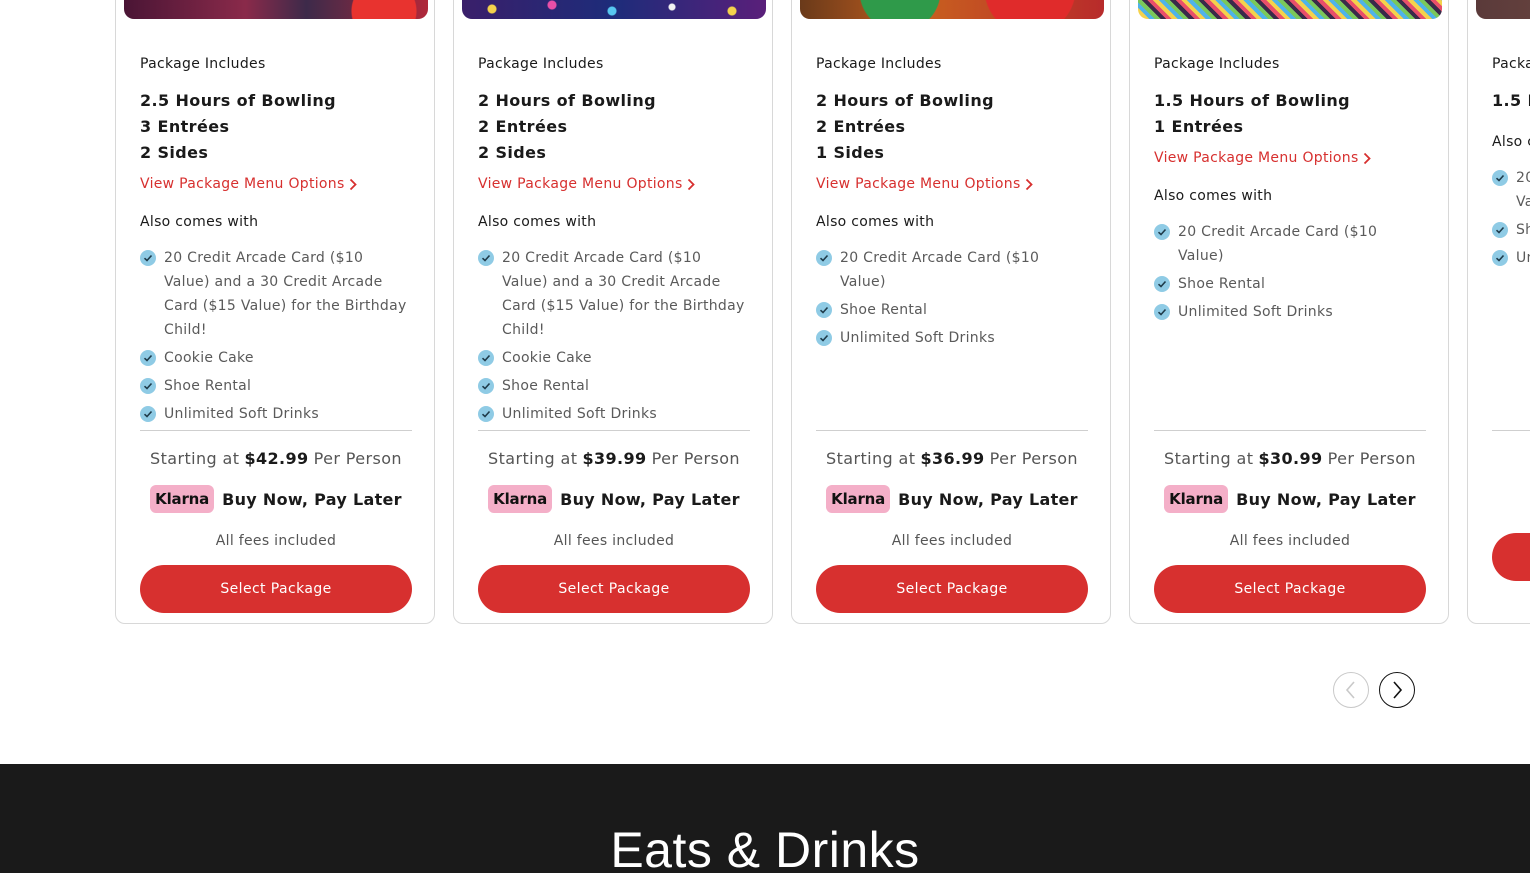 The image size is (1530, 873). What do you see at coordinates (209, 358) in the screenshot?
I see `feature-text: Cookie Cake` at bounding box center [209, 358].